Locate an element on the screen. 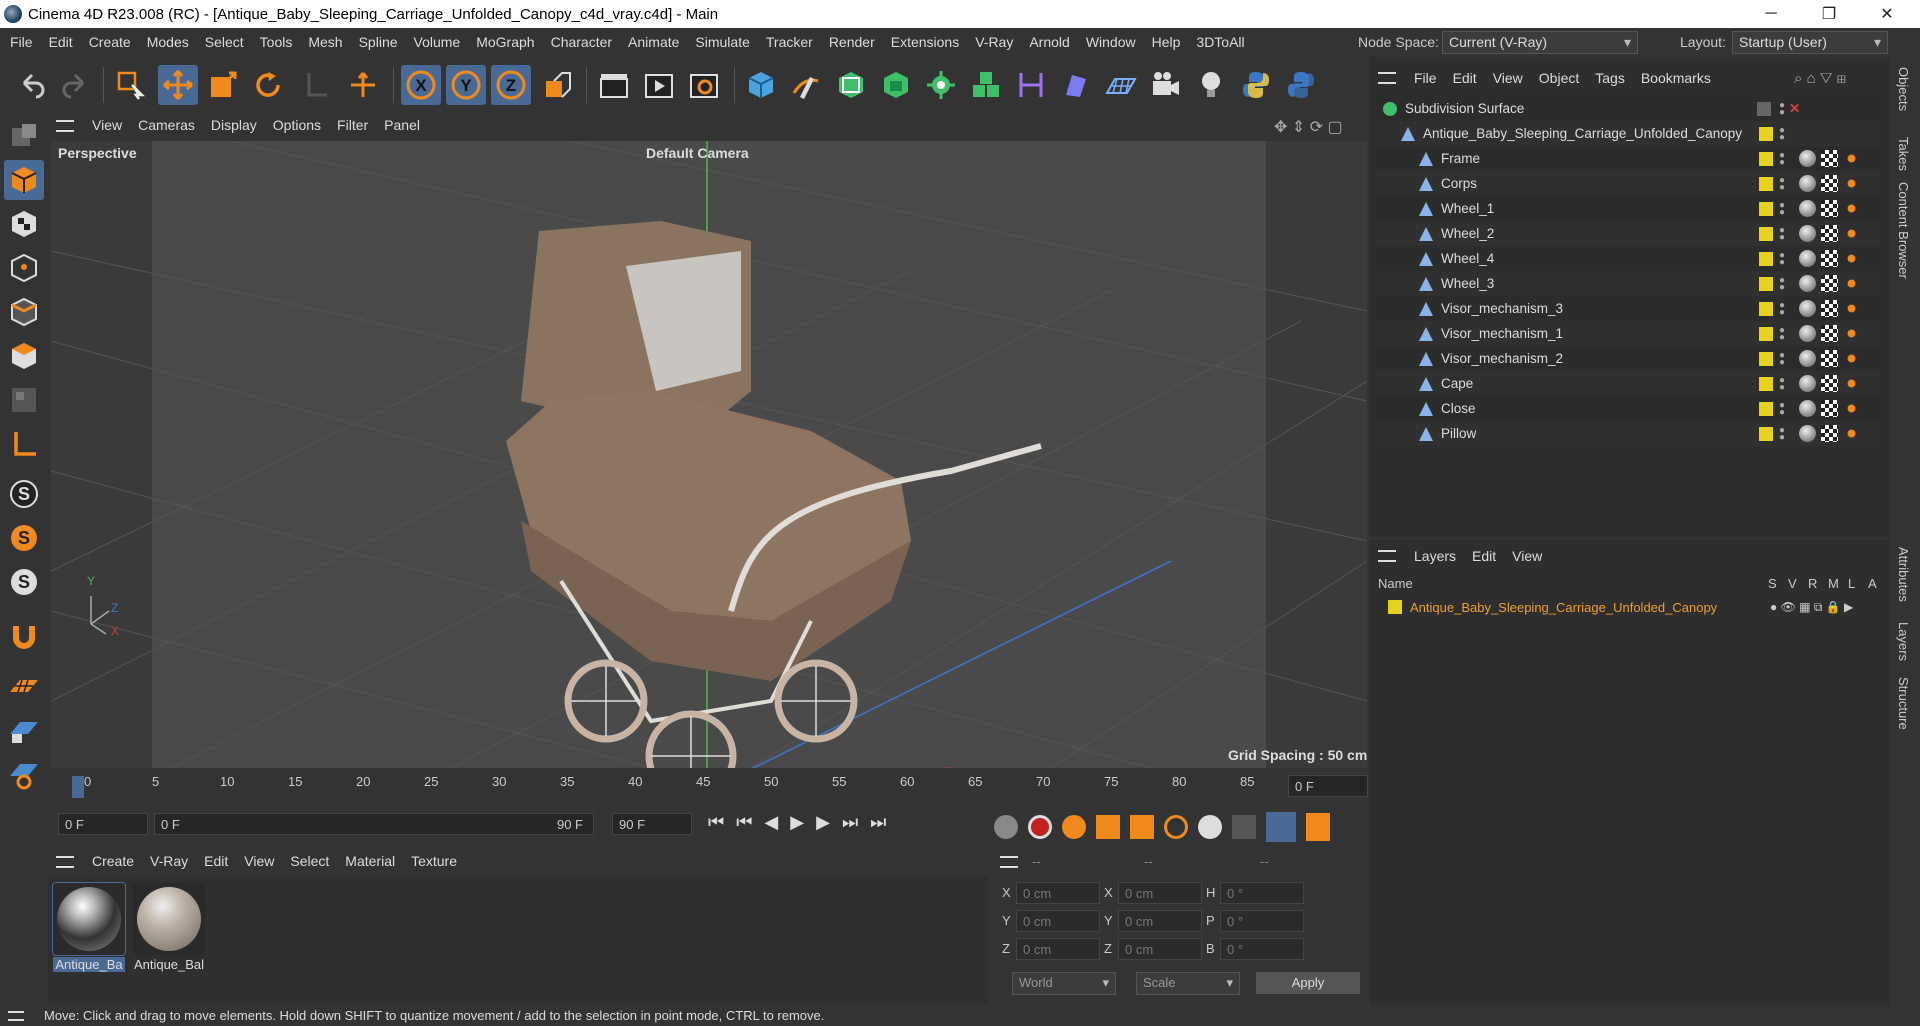 The height and width of the screenshot is (1026, 1920). lock-z-axis-button: Z is located at coordinates (511, 85).